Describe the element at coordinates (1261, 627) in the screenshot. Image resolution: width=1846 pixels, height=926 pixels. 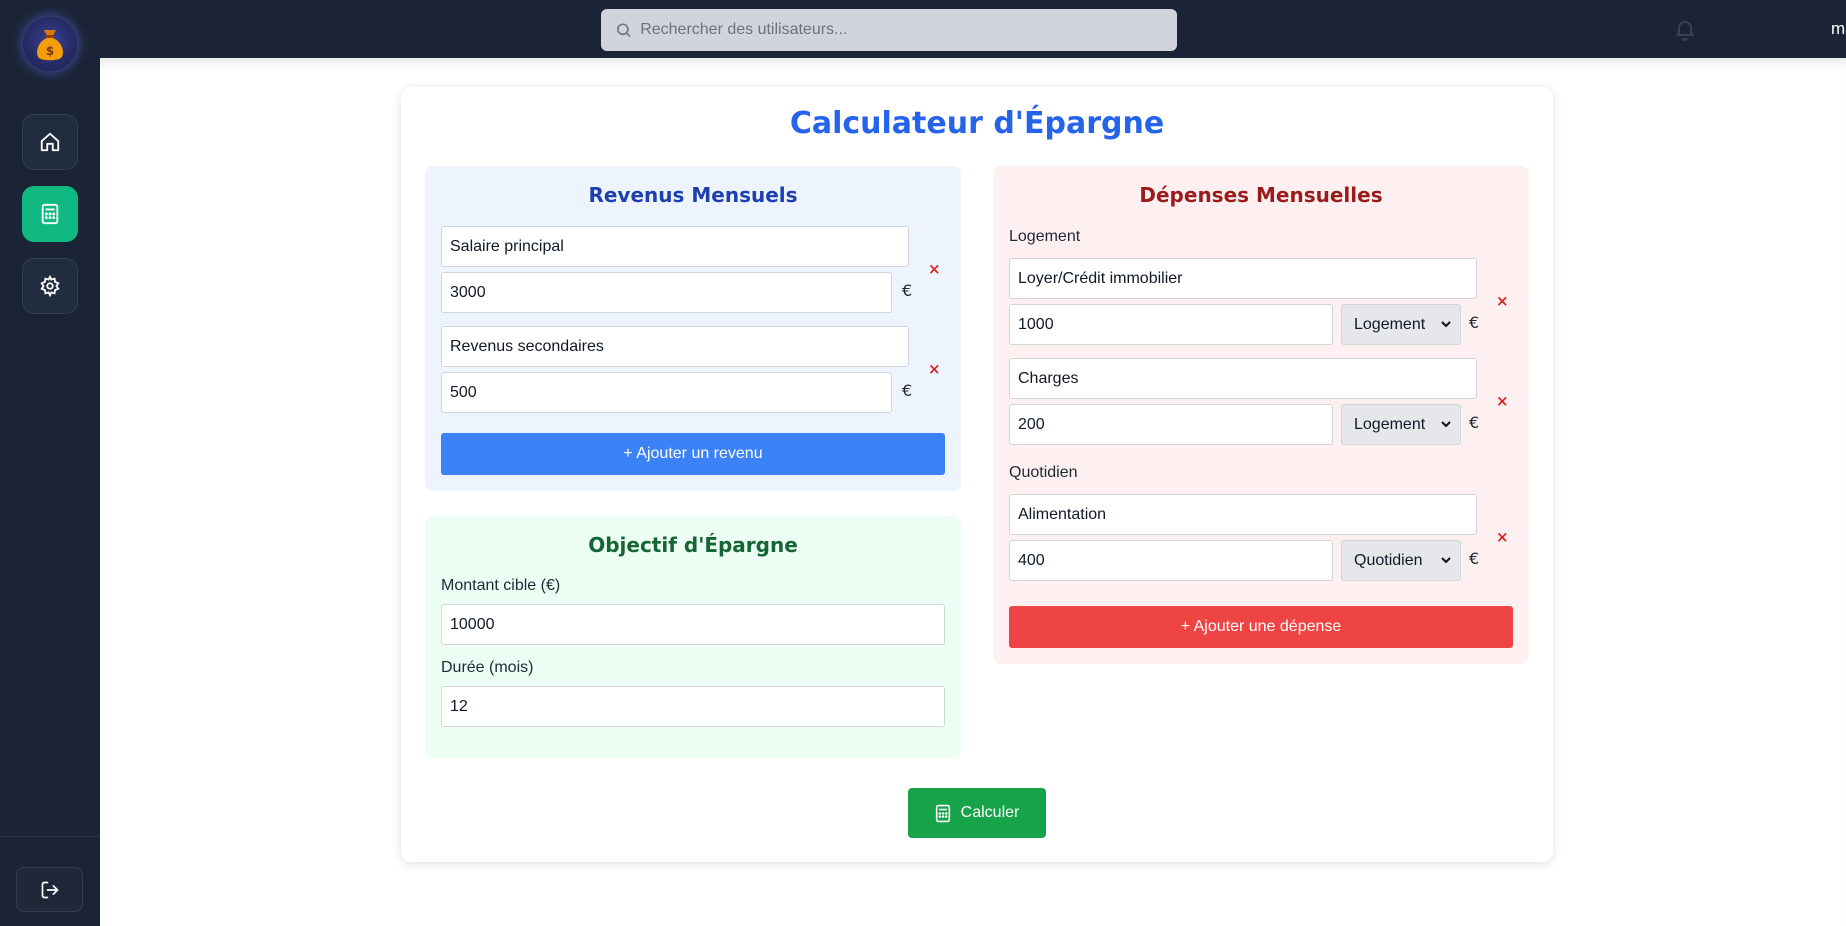
I see `add-expense-button: + Ajouter une dépense` at that location.